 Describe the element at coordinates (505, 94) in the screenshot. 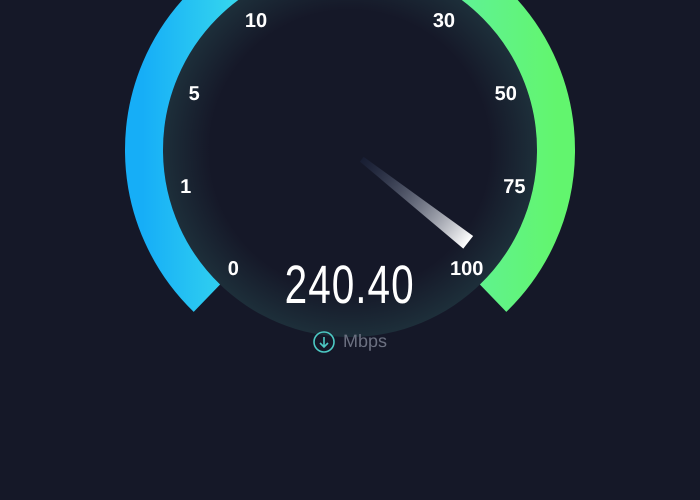

I see `tick-label: 50` at that location.